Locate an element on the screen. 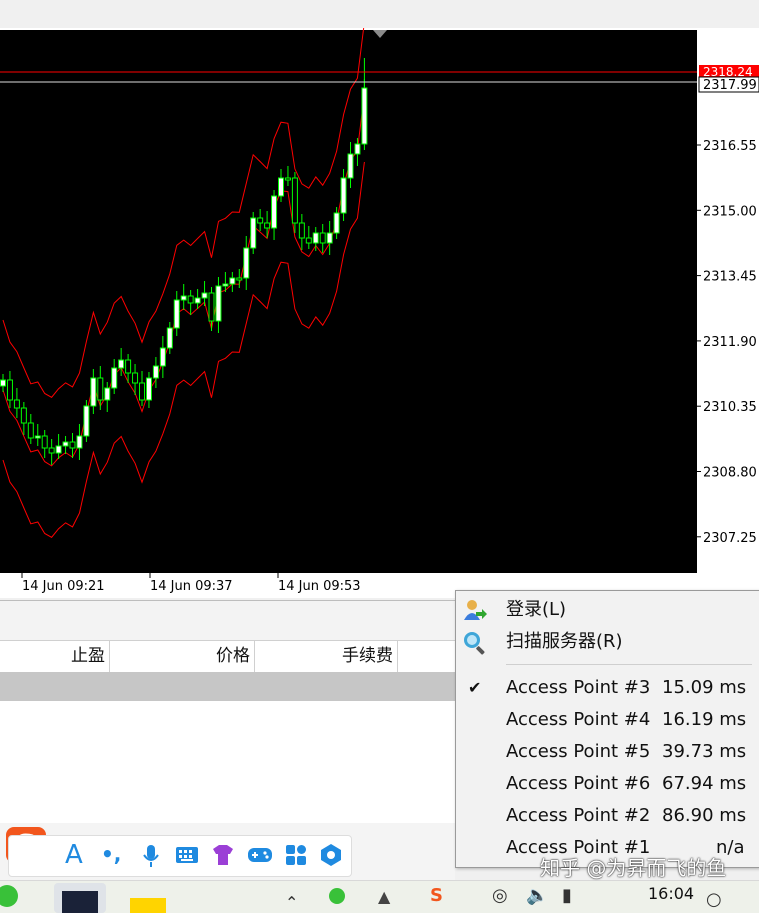 This screenshot has width=759, height=913. access-point-ping: 39.73 ms is located at coordinates (704, 751).